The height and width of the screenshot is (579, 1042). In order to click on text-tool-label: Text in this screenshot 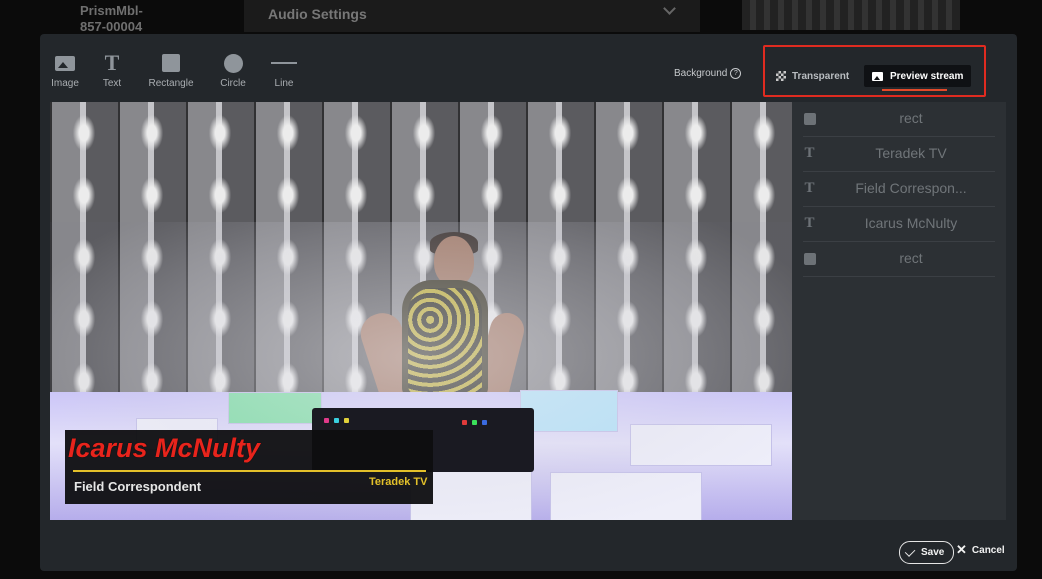, I will do `click(112, 83)`.